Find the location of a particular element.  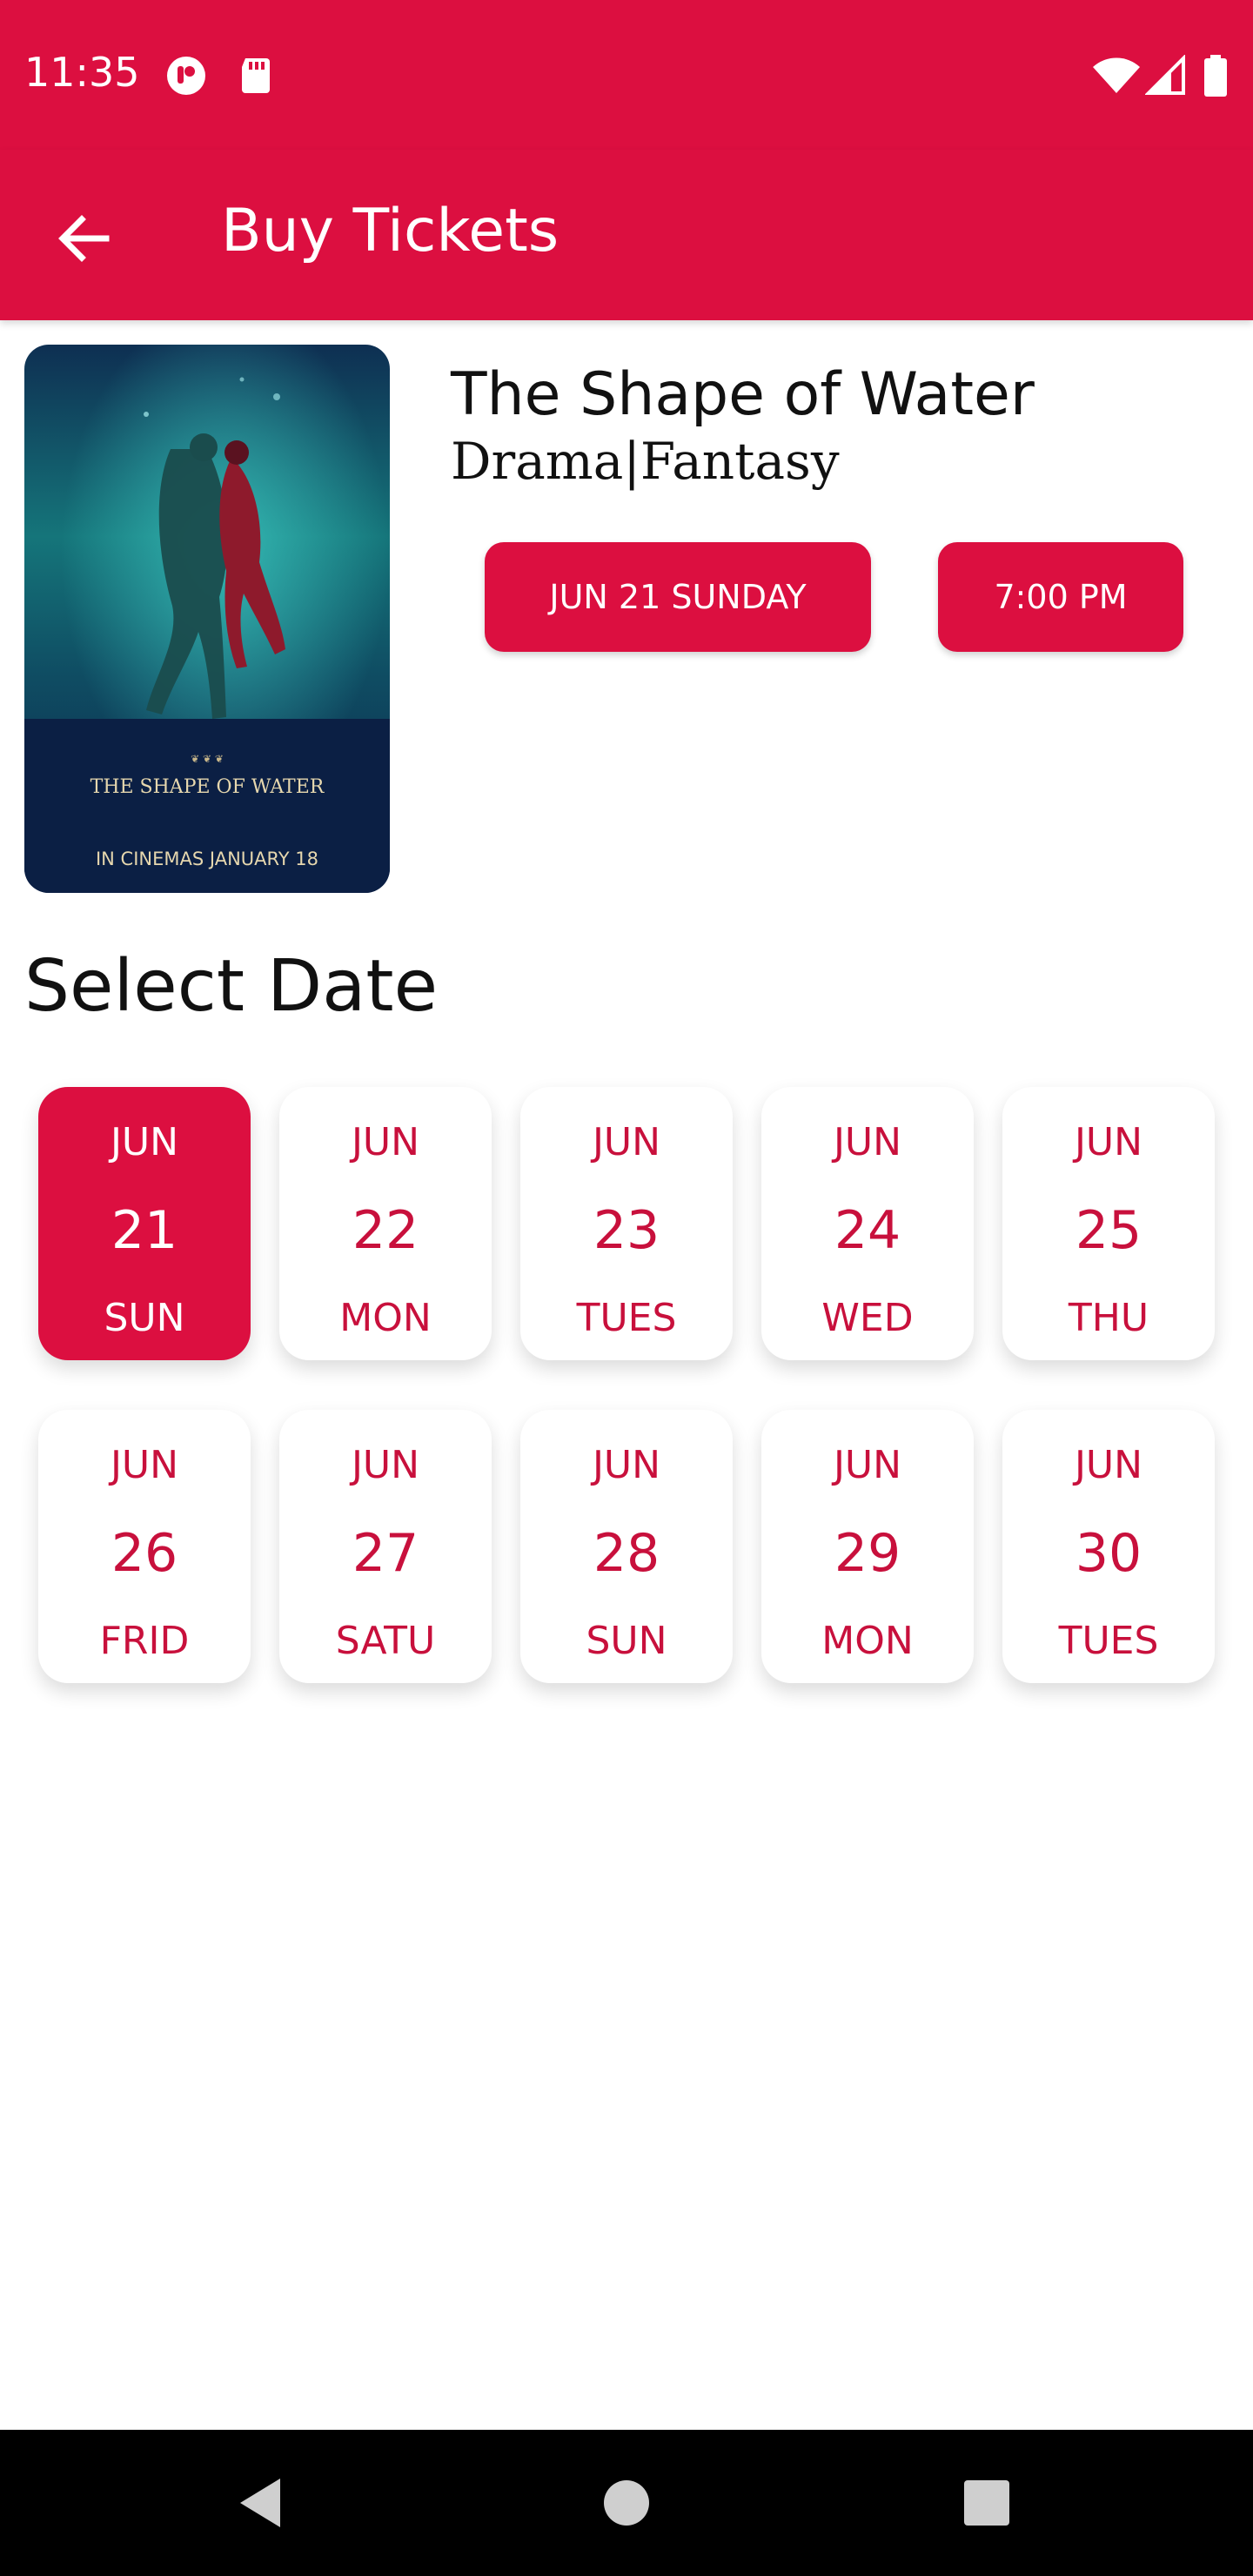

date-card-29: JUN 29 MON is located at coordinates (867, 1546).